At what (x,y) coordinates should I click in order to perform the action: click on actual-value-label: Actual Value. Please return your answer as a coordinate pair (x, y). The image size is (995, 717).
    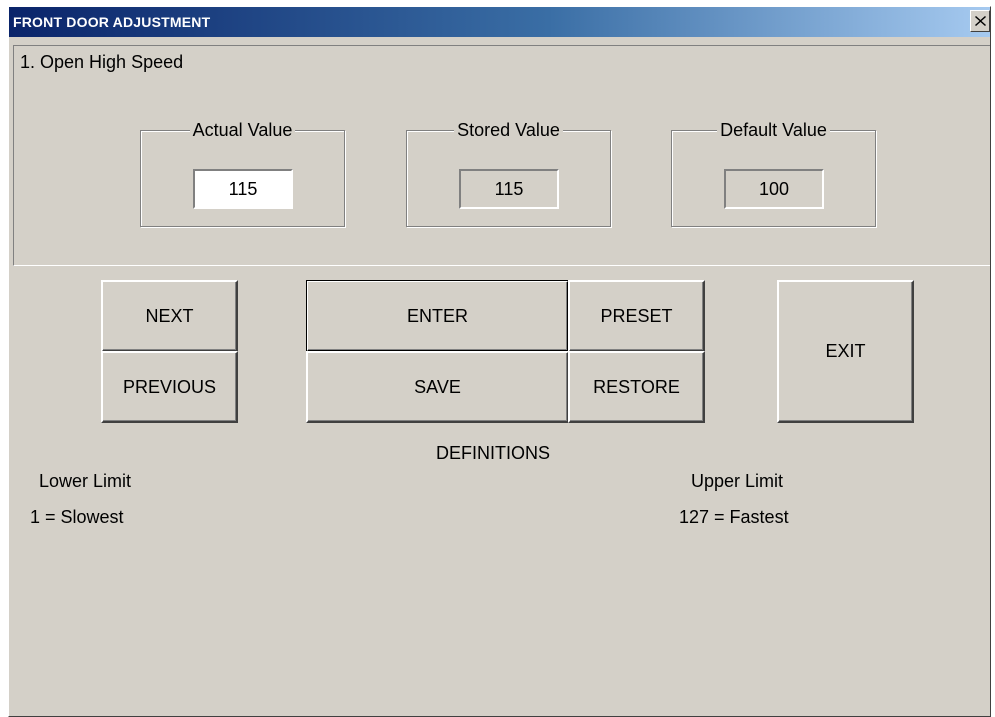
    Looking at the image, I should click on (242, 130).